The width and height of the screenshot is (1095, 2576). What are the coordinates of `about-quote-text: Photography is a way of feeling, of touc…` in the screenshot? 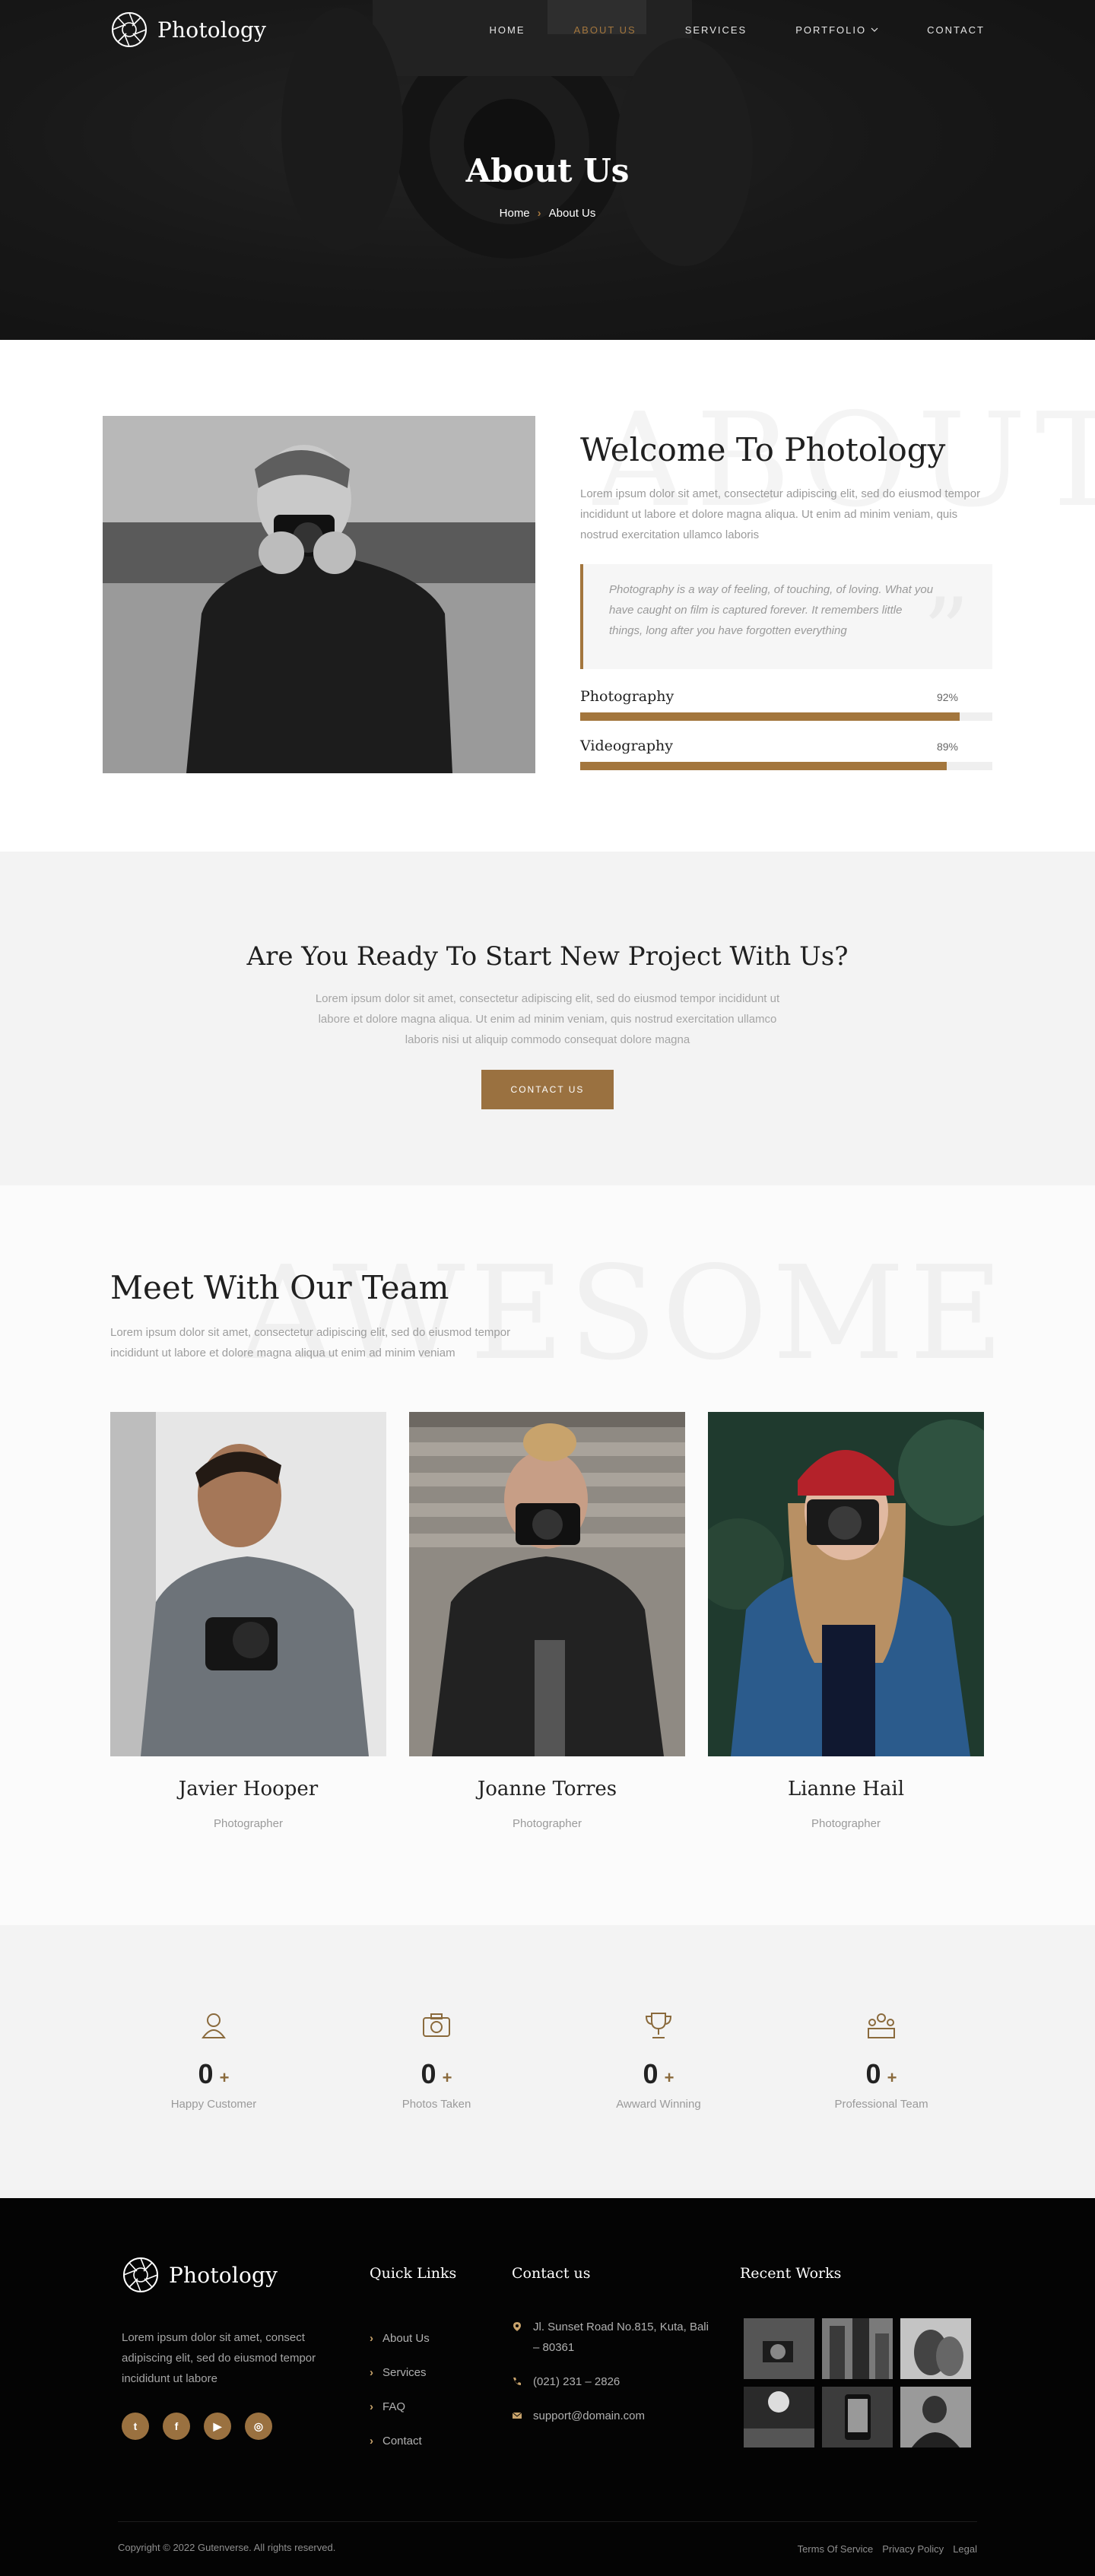 It's located at (771, 610).